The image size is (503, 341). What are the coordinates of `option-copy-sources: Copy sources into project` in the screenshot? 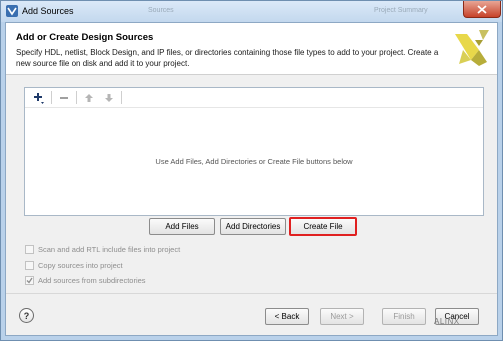 It's located at (74, 265).